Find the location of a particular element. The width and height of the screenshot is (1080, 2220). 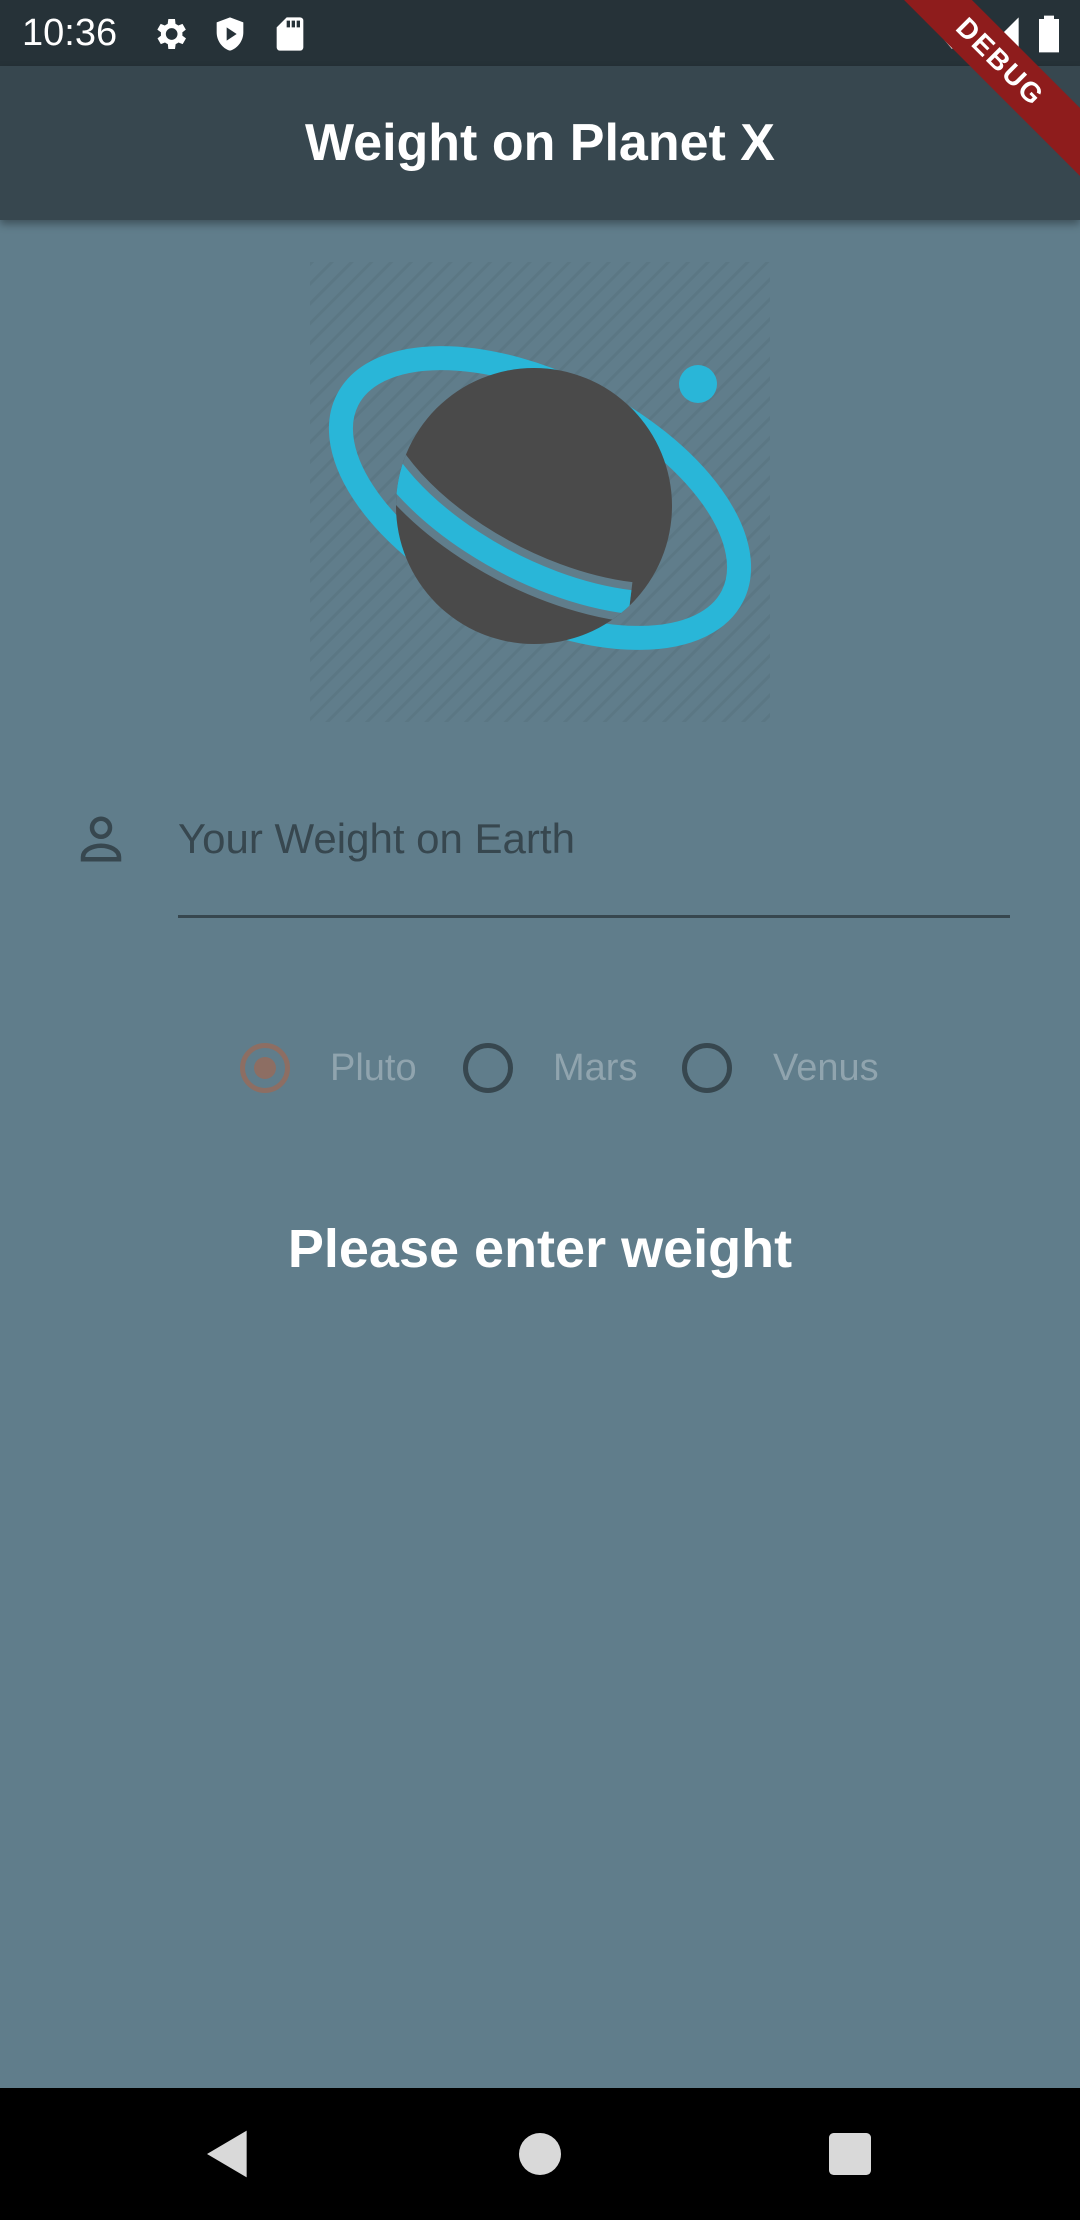

radio-pluto is located at coordinates (265, 1068).